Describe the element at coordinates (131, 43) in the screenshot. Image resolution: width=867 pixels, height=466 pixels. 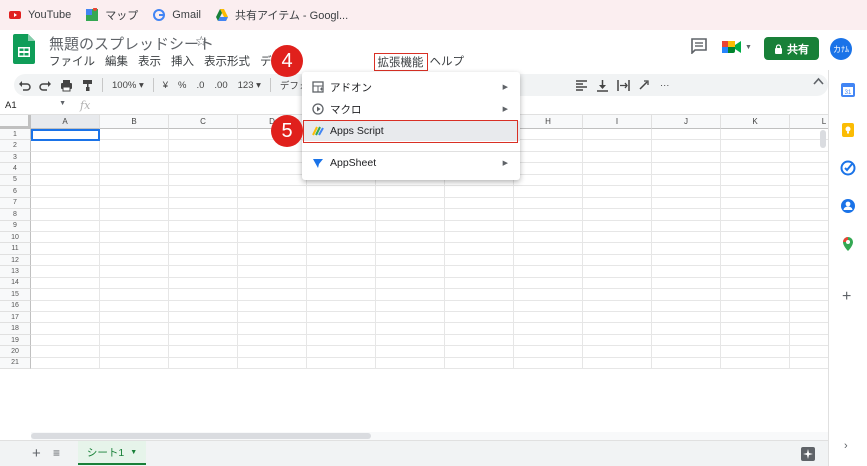
I see `document-title: 無題のスプレッドシート` at that location.